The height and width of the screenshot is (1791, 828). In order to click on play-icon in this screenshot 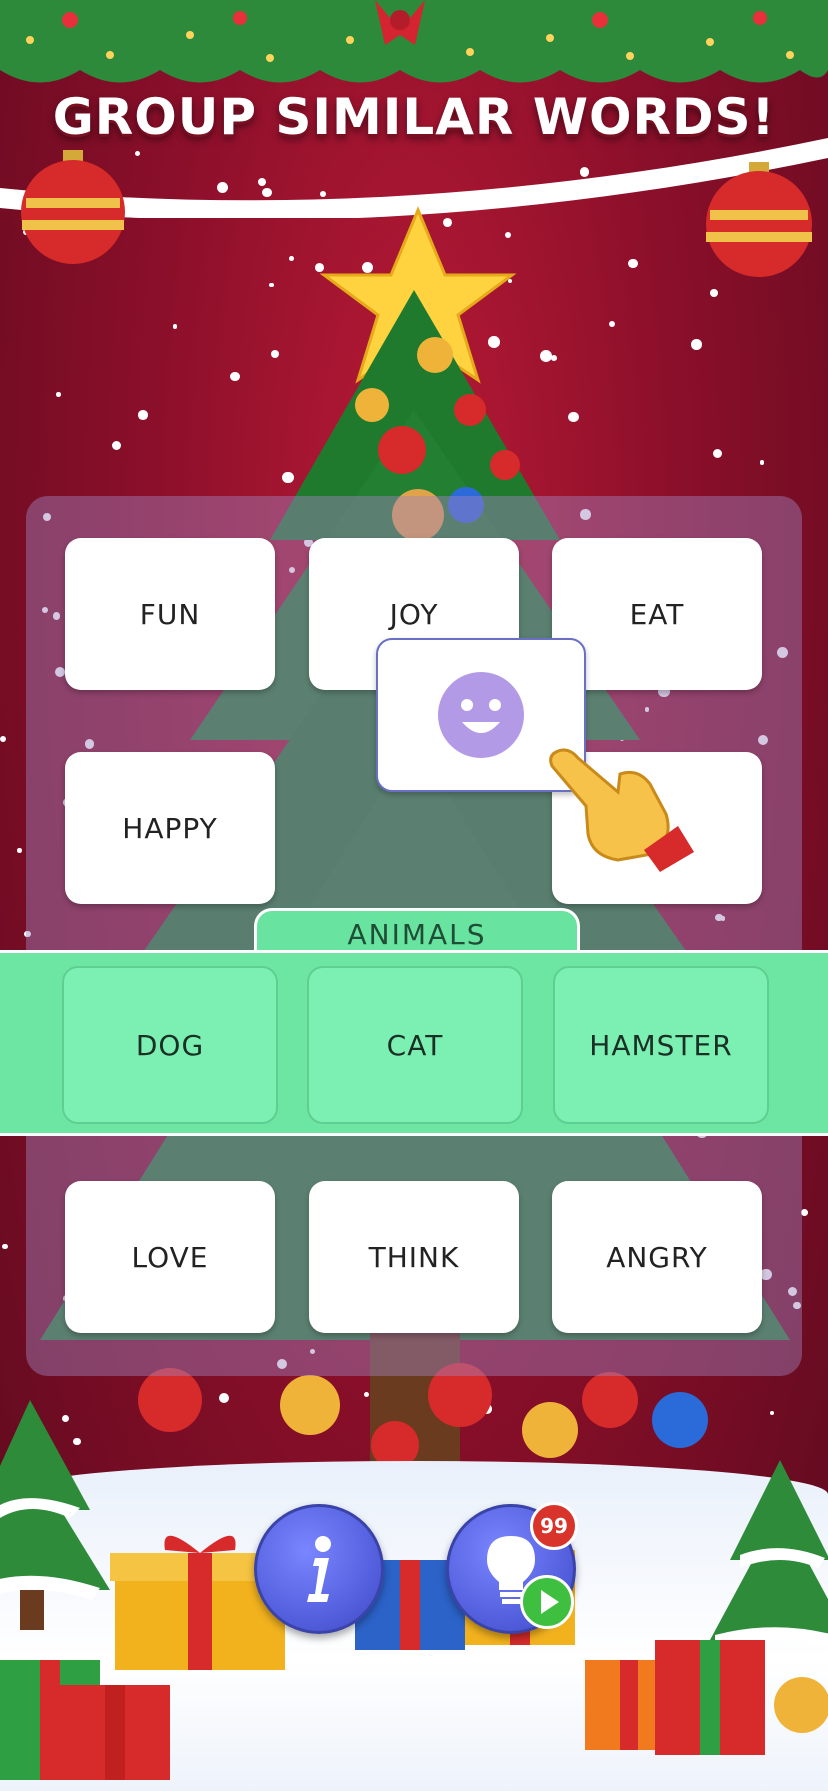, I will do `click(547, 1602)`.